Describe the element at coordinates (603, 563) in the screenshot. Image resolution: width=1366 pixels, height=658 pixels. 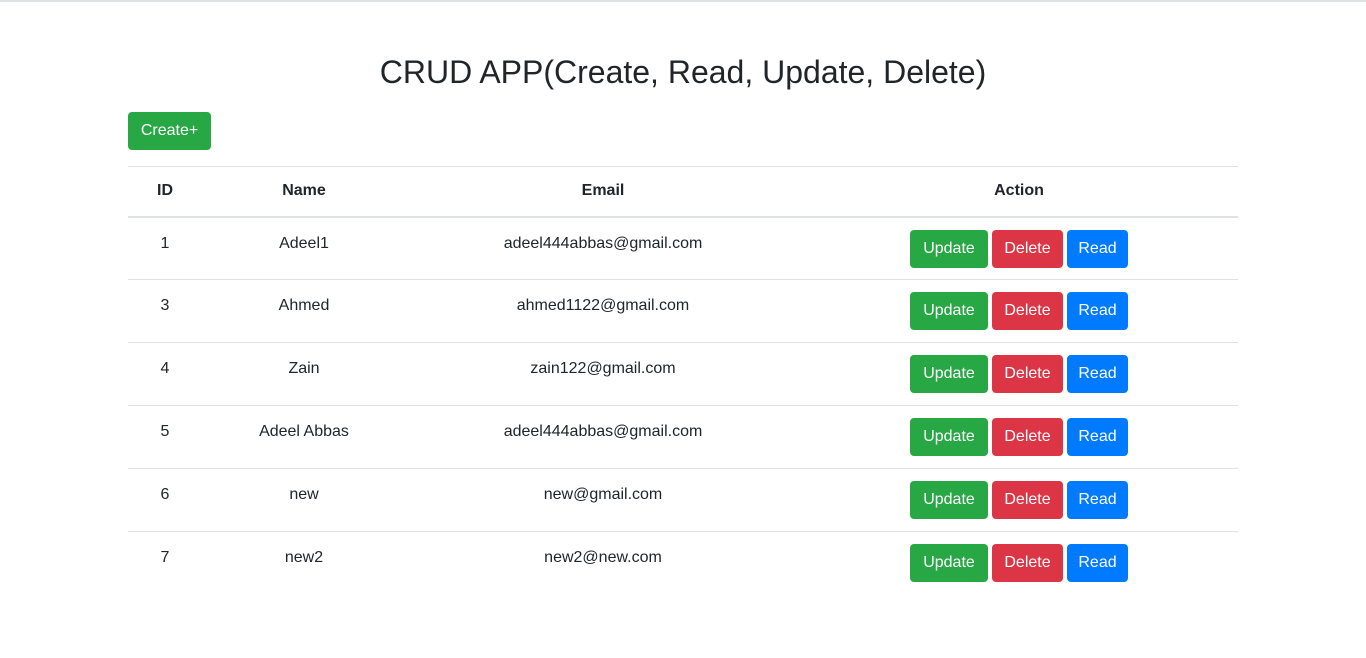
I see `cell-email: new2@new.com` at that location.